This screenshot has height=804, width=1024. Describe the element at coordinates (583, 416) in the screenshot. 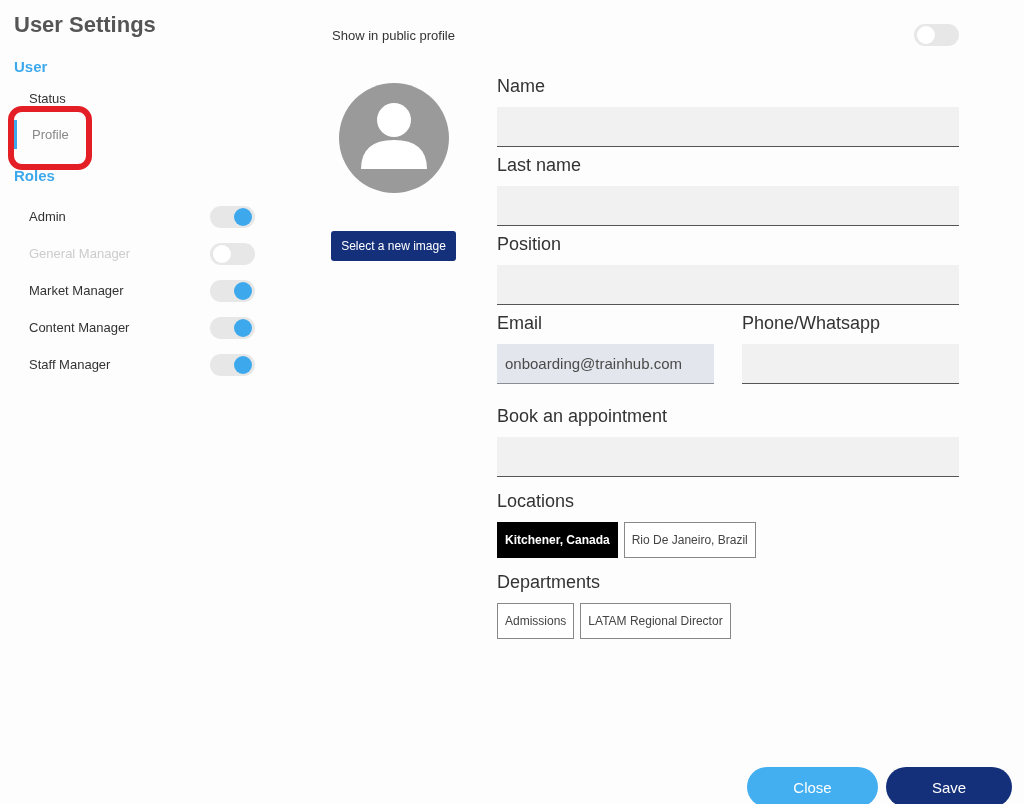

I see `field-label: Book an appointment` at that location.